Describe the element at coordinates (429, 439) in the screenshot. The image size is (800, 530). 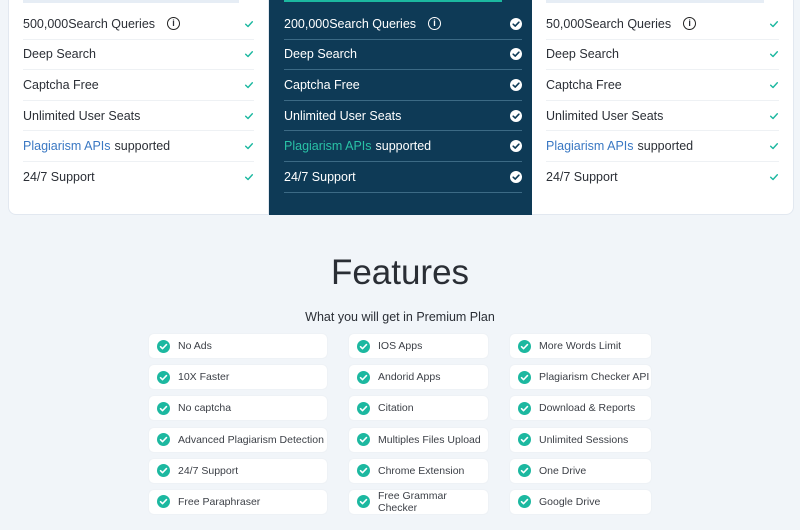
I see `feature-label: Multiples Files Upload` at that location.